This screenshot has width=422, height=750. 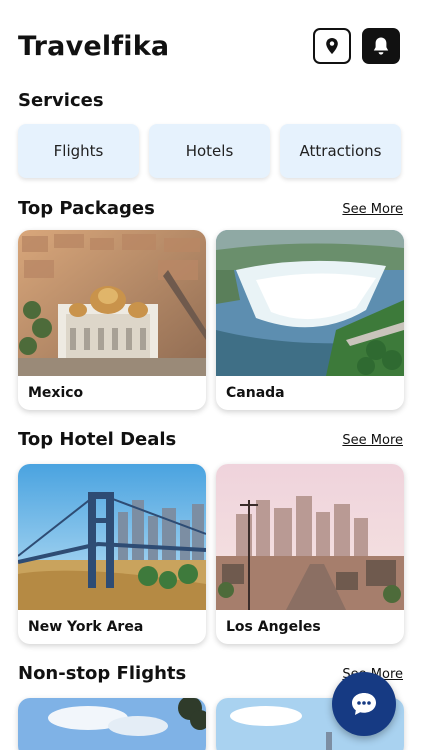 What do you see at coordinates (102, 673) in the screenshot?
I see `nonstop-flights-title: Non-stop Flights` at bounding box center [102, 673].